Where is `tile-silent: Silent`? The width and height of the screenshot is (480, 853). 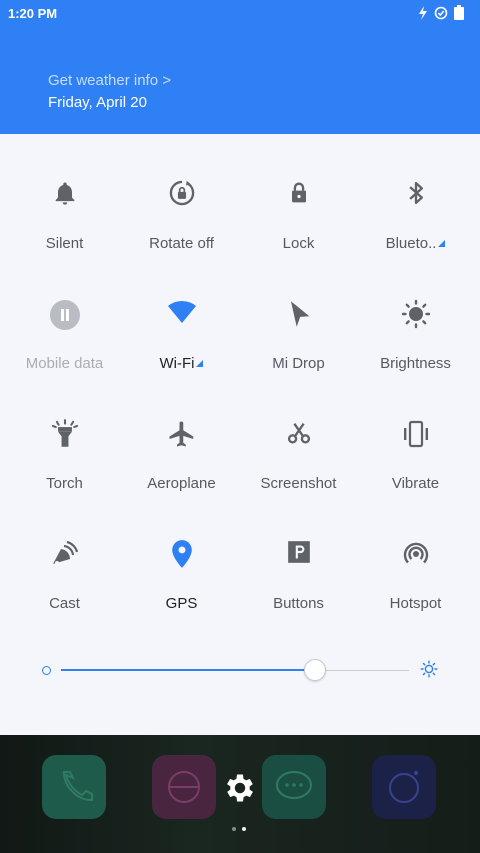
tile-silent: Silent is located at coordinates (64, 193).